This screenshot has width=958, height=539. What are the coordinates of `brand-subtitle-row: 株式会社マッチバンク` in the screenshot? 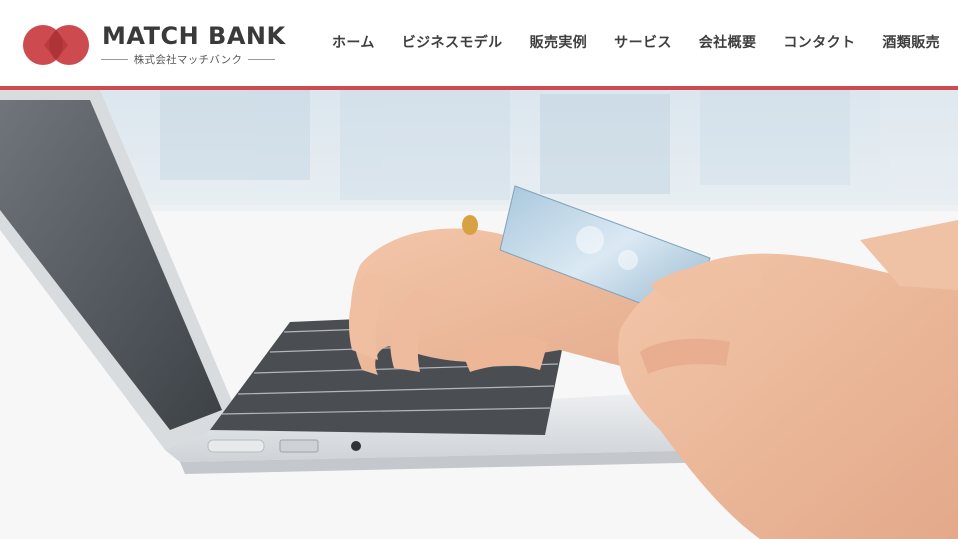 It's located at (188, 59).